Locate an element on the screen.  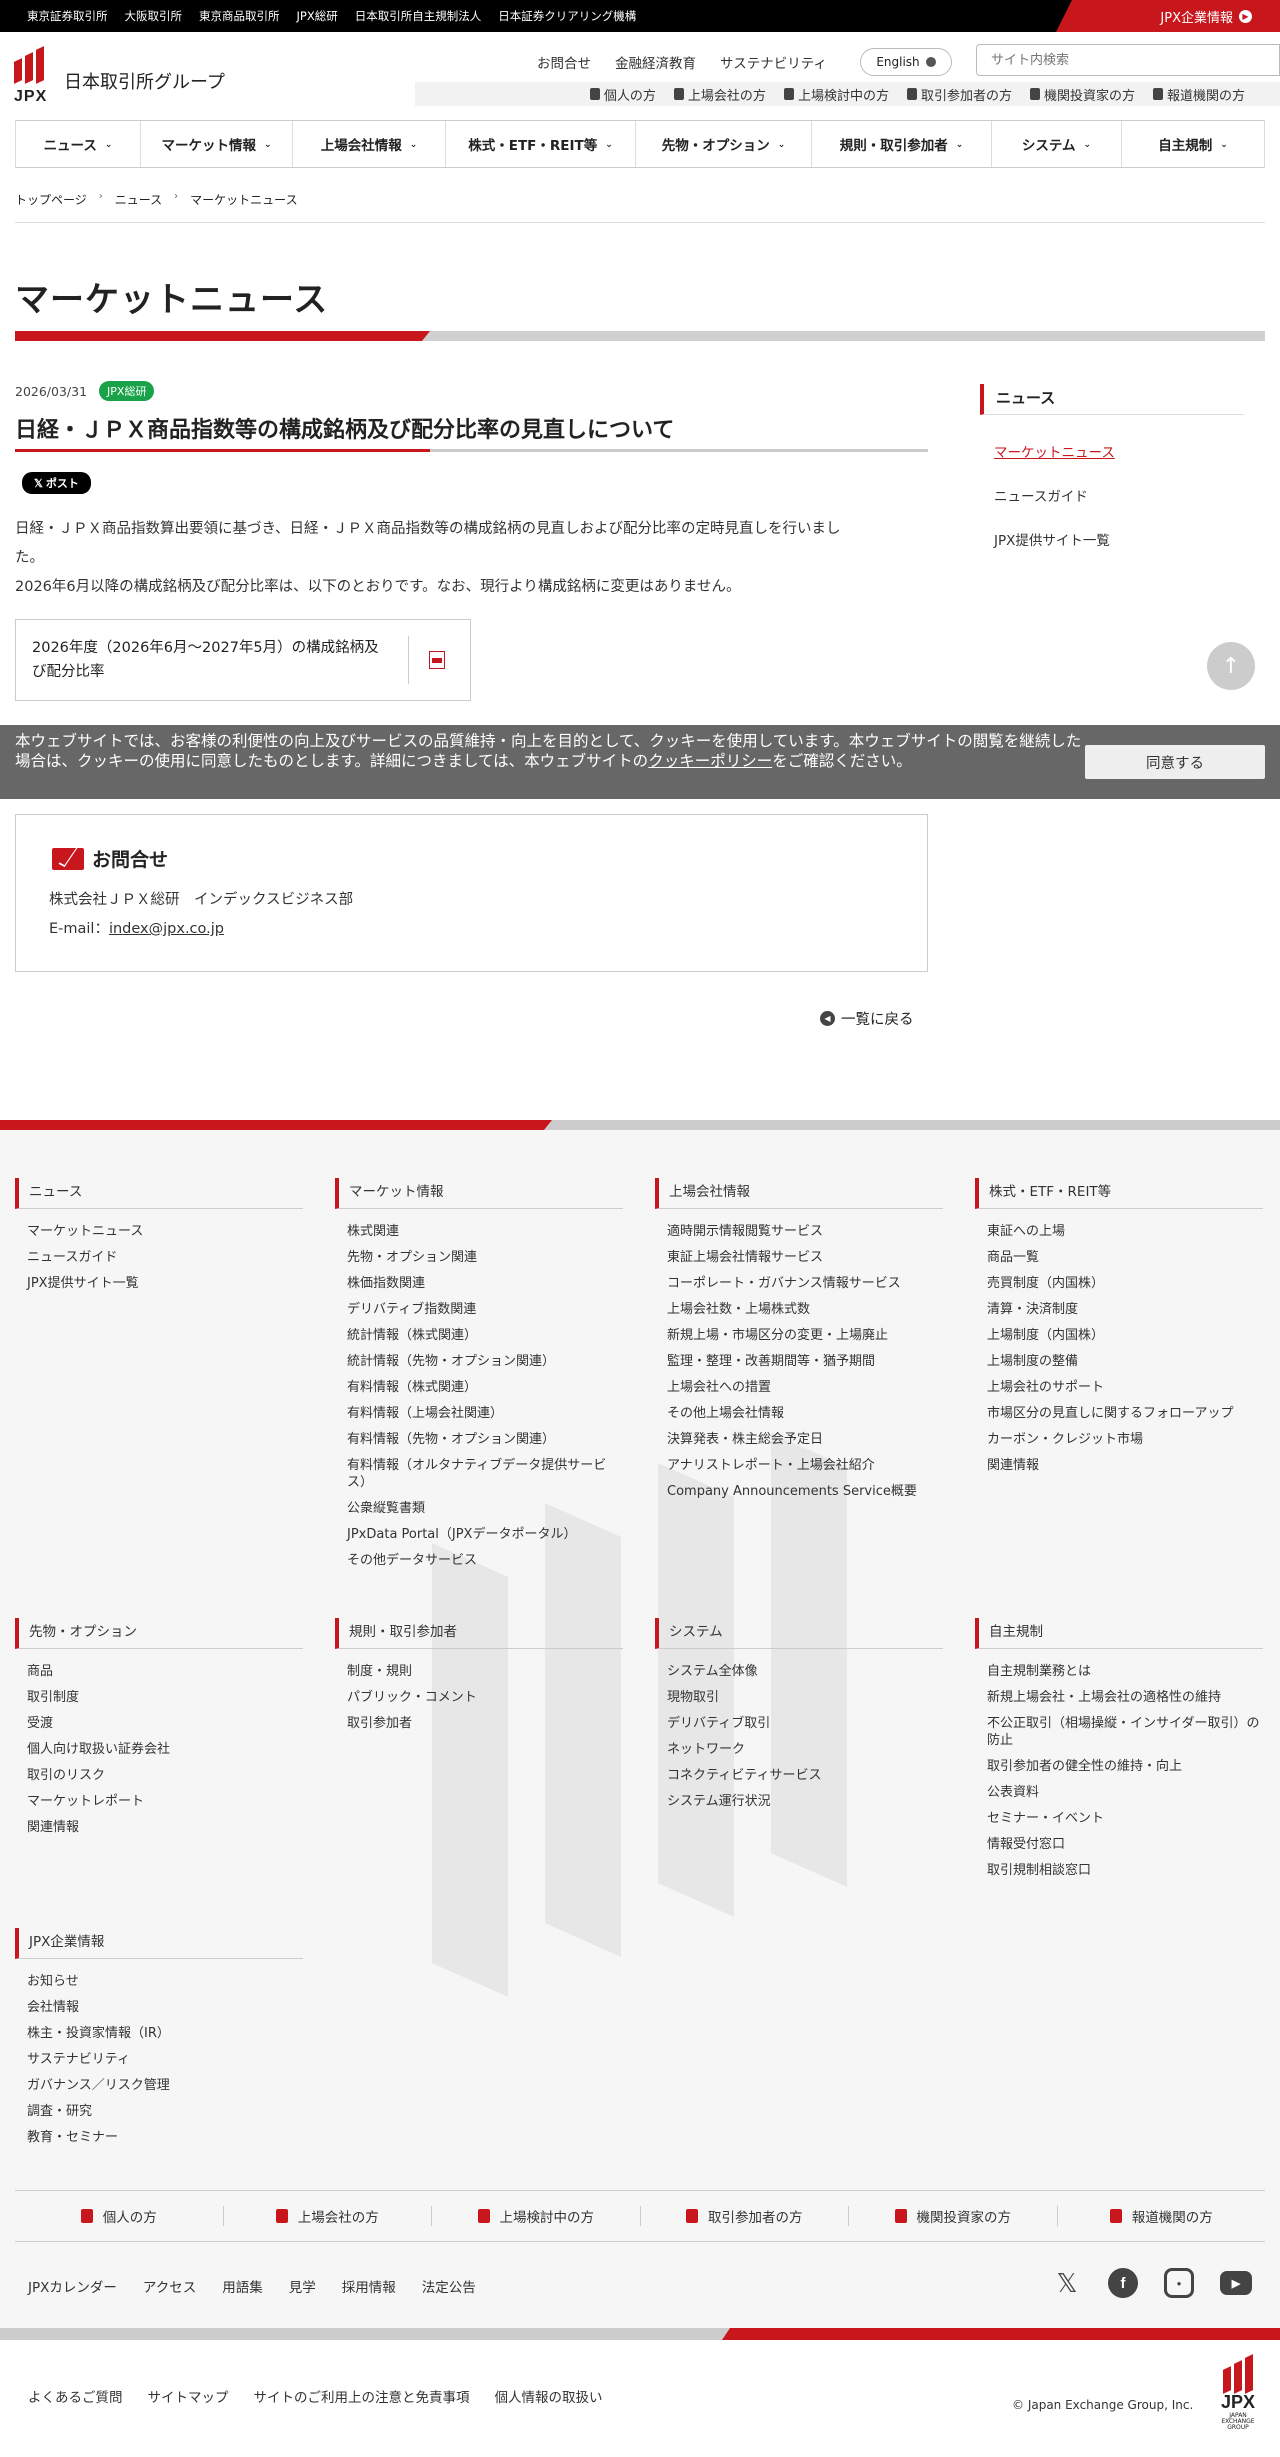
breadcrumb-top: トップページ is located at coordinates (51, 199).